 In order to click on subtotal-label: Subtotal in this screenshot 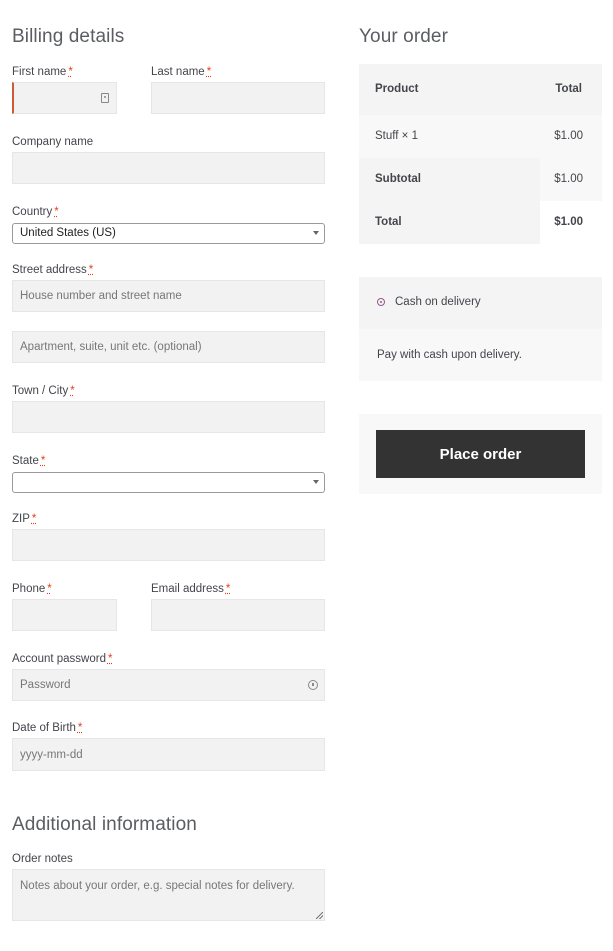, I will do `click(398, 179)`.